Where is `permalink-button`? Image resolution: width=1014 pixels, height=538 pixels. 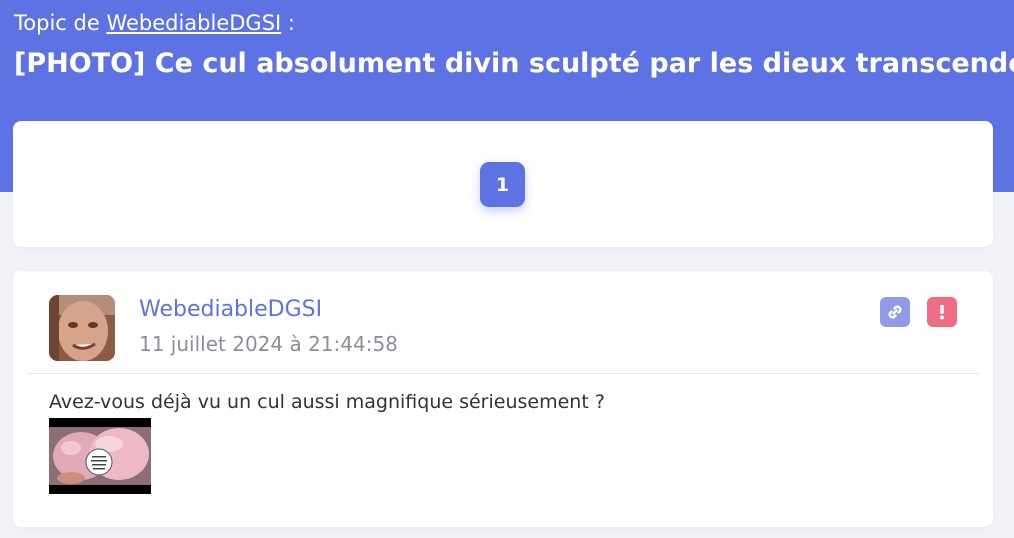
permalink-button is located at coordinates (895, 312).